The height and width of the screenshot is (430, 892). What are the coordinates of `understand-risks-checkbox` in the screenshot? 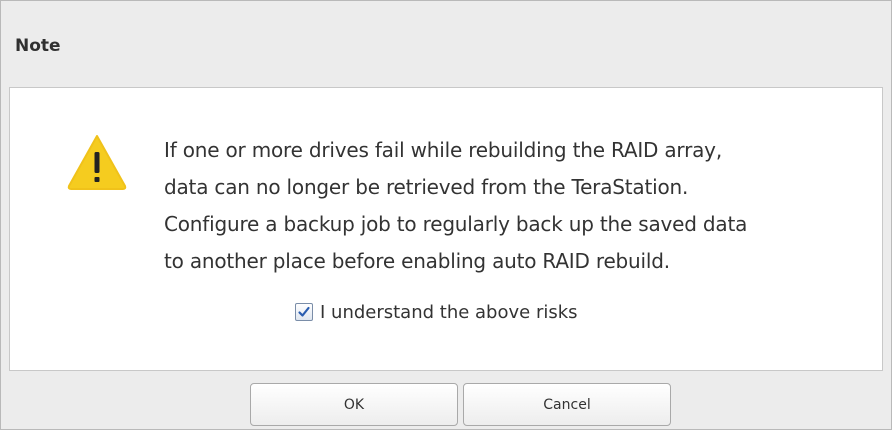 It's located at (304, 312).